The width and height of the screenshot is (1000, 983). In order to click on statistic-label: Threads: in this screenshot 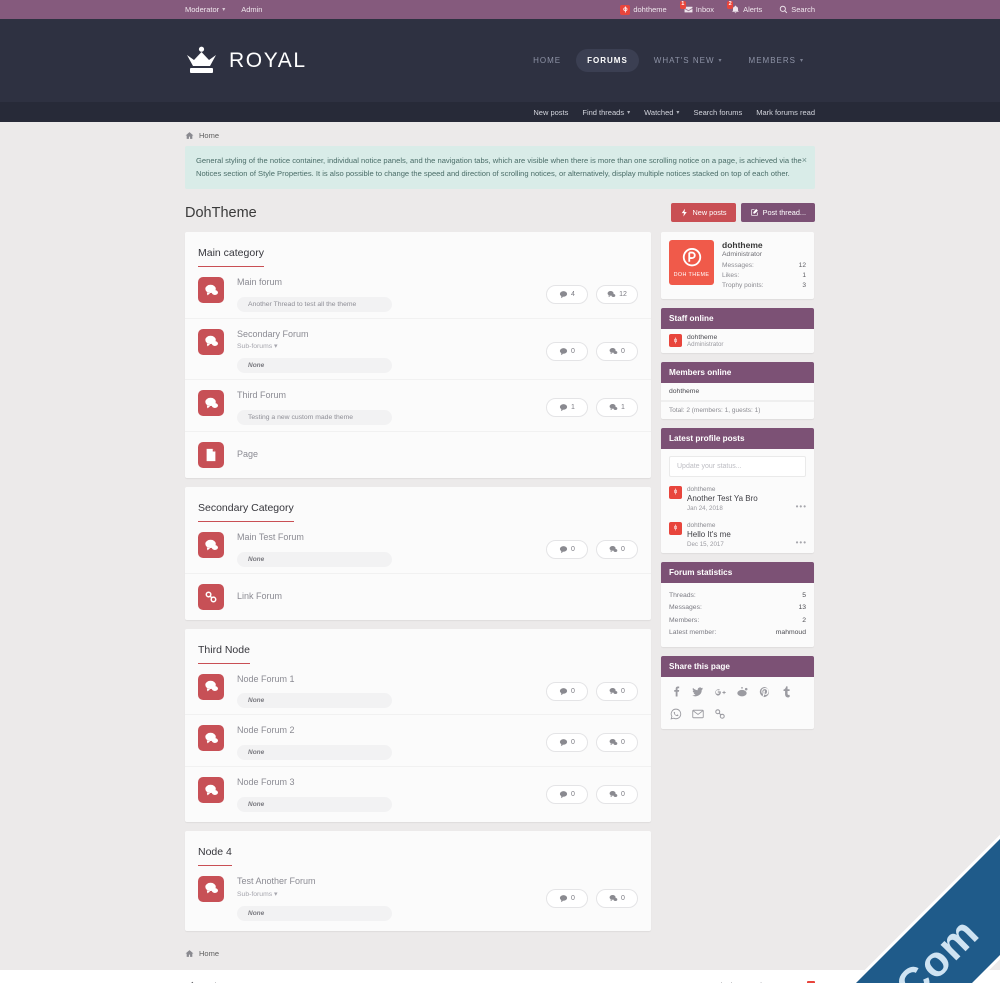, I will do `click(682, 595)`.